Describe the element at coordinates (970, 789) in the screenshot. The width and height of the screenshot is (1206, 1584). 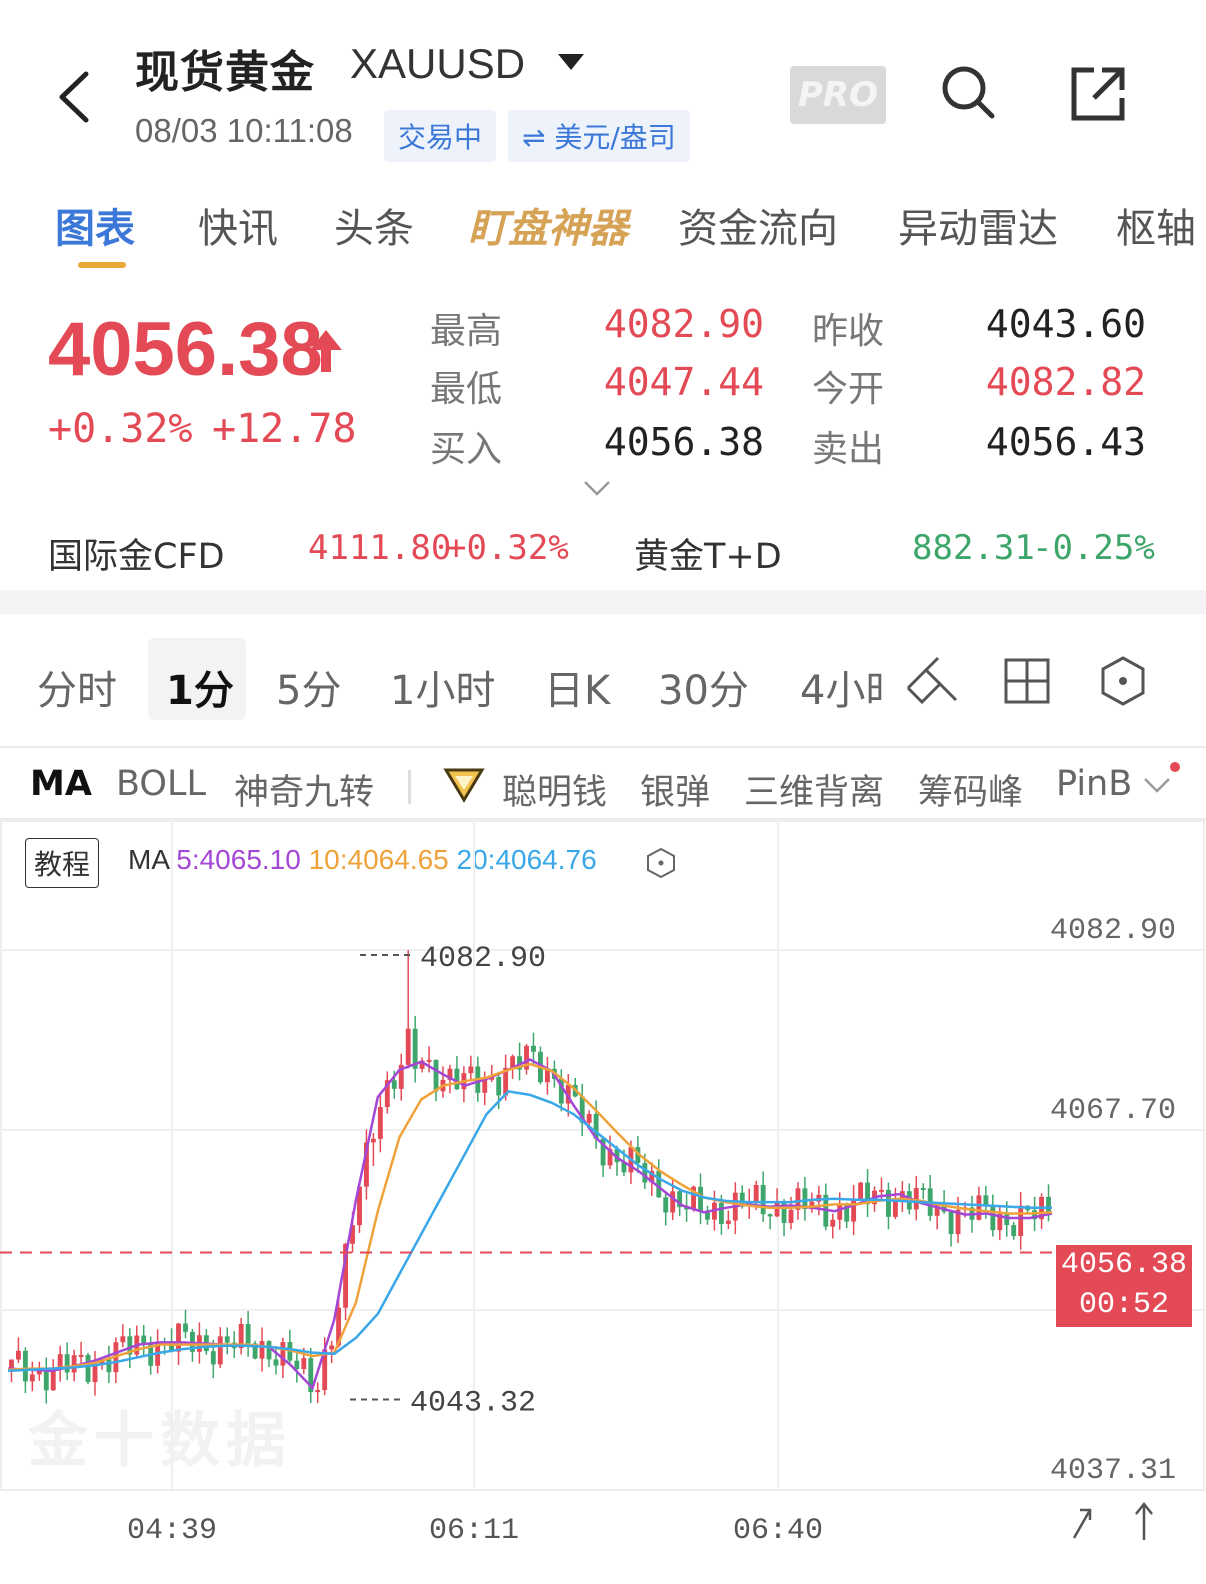
I see `indicator-chip-peak: 筹码峰` at that location.